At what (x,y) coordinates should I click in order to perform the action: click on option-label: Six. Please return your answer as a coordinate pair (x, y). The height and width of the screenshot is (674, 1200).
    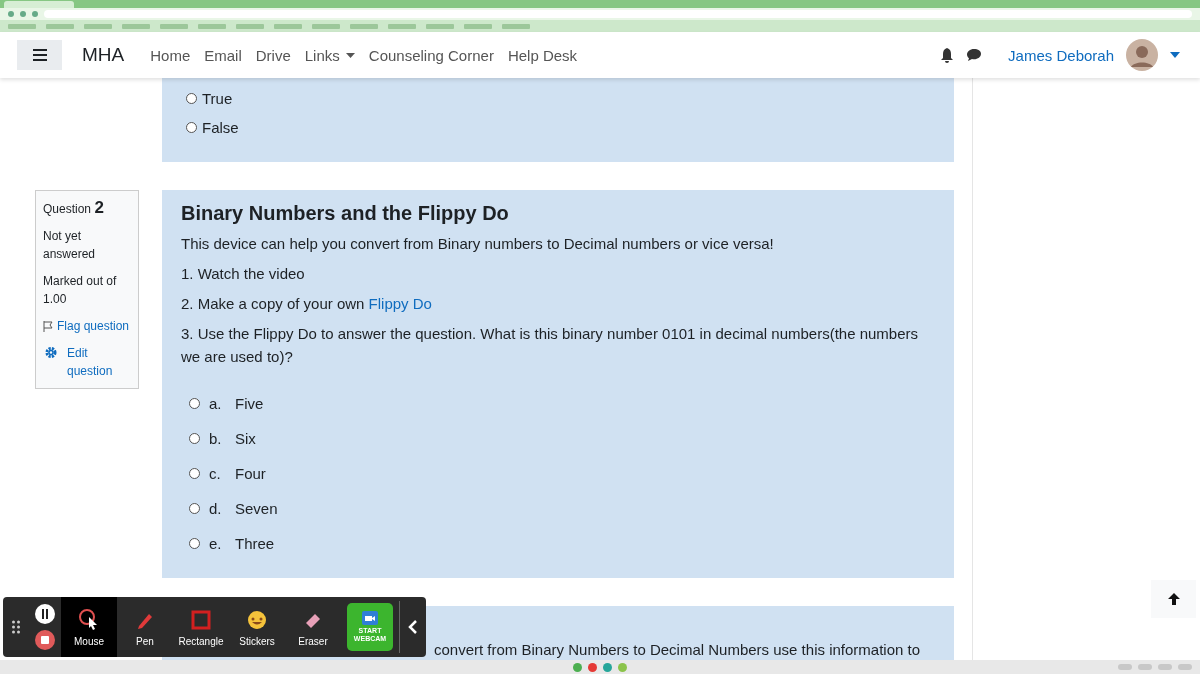
    Looking at the image, I should click on (245, 438).